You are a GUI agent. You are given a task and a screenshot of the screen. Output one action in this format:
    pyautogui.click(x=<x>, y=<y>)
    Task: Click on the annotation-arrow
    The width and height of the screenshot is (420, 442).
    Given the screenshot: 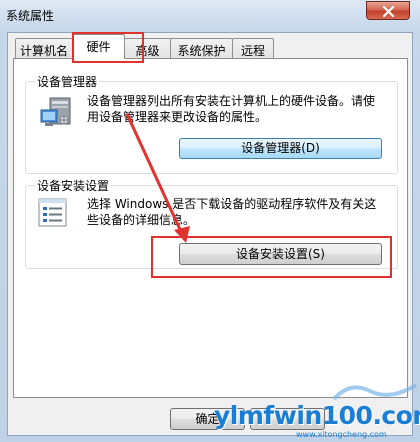 What is the action you would take?
    pyautogui.click(x=157, y=178)
    